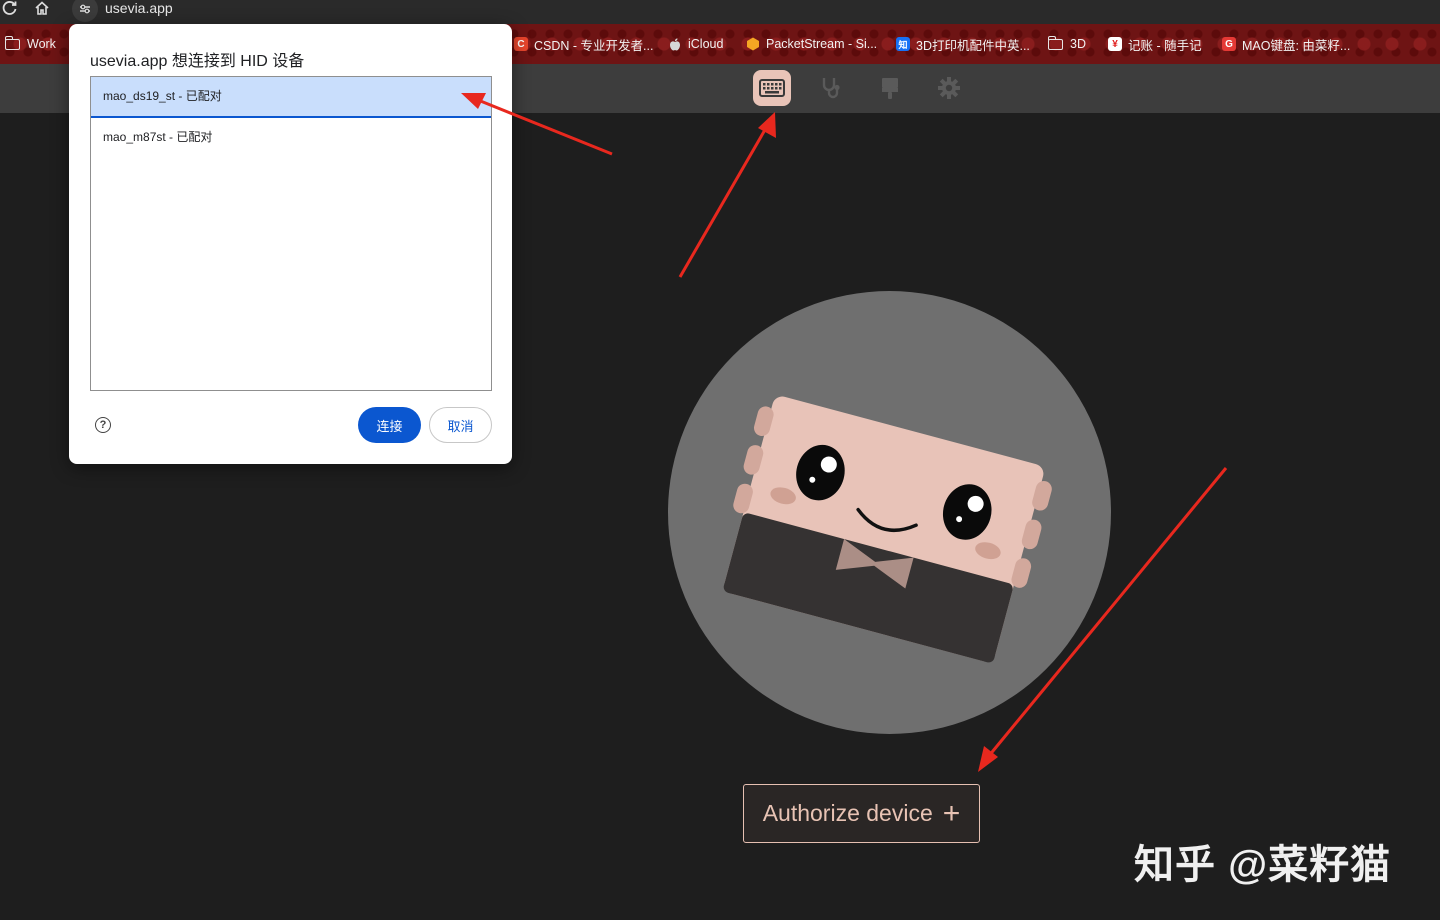  I want to click on authorize-device-label: Authorize device, so click(847, 813).